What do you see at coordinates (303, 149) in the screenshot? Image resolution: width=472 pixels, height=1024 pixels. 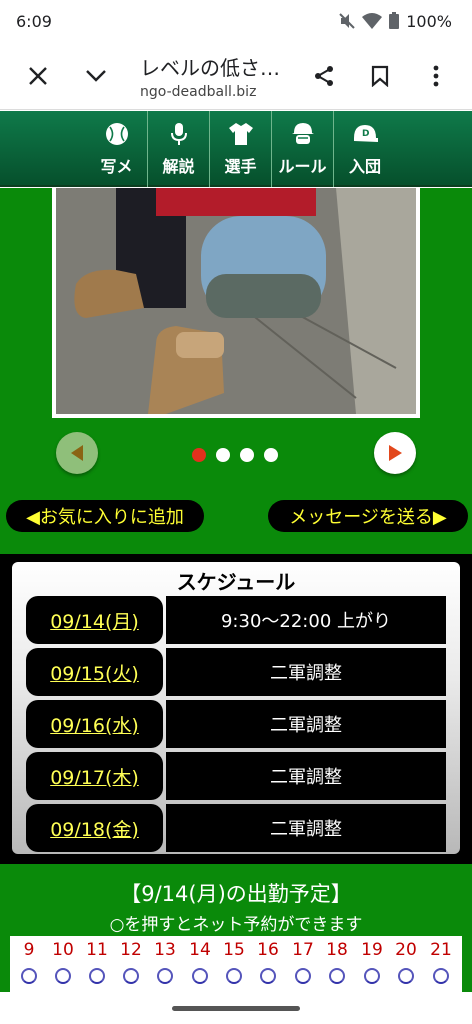 I see `nav-item-rules: ルール` at bounding box center [303, 149].